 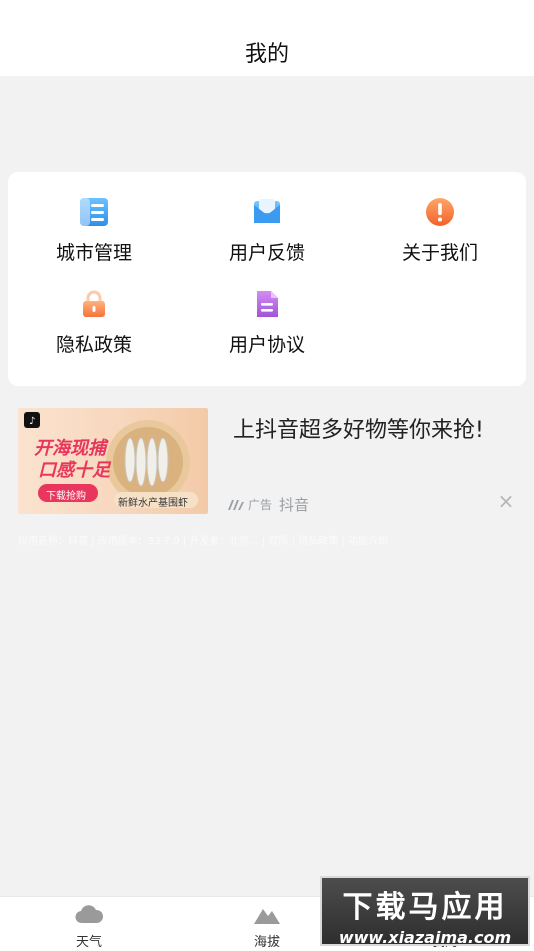 I want to click on watermark-logo: 下载马应用 www.xiazaima.com, so click(x=425, y=911).